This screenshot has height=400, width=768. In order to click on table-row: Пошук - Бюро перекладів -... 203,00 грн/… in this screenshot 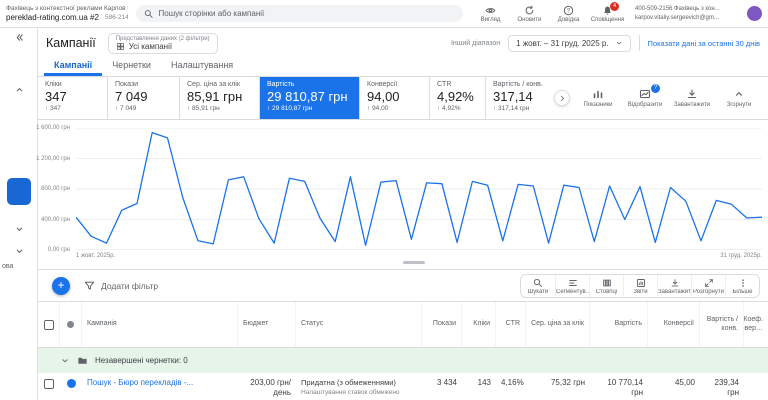, I will do `click(403, 387)`.